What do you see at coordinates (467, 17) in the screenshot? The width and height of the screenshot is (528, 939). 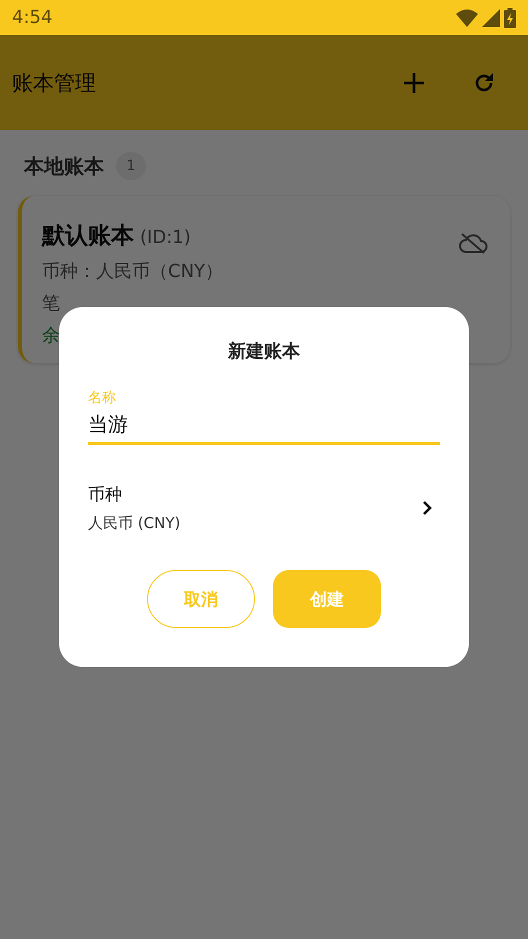 I see `wifi-icon` at bounding box center [467, 17].